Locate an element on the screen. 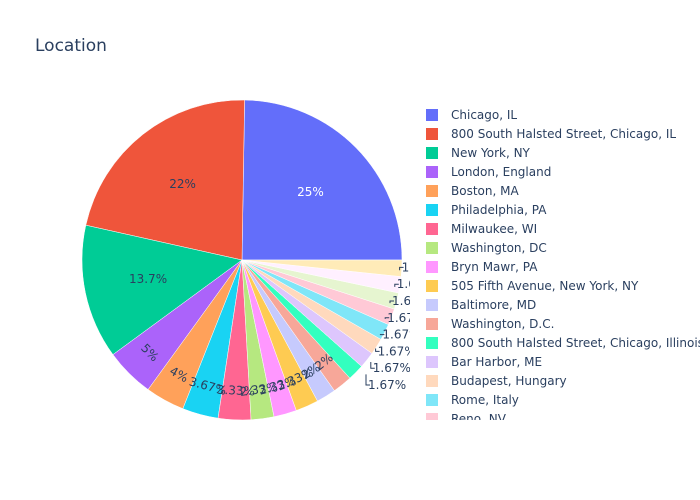 The height and width of the screenshot is (500, 700). legend-label: Budapest, Hungary is located at coordinates (509, 381).